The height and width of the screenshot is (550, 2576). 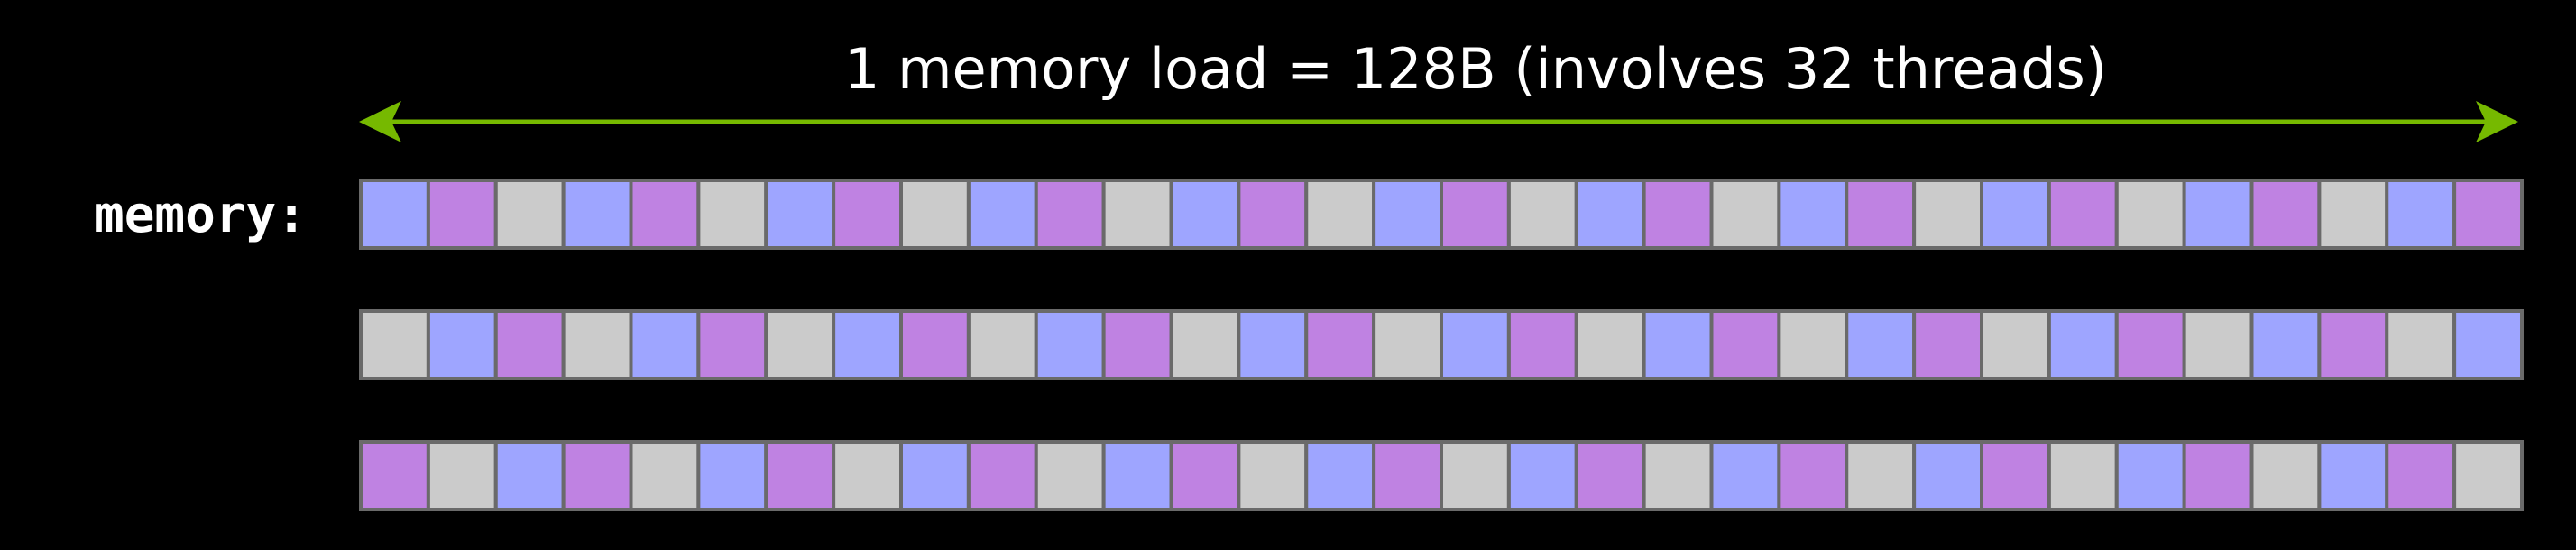 What do you see at coordinates (1438, 121) in the screenshot?
I see `width-arrow` at bounding box center [1438, 121].